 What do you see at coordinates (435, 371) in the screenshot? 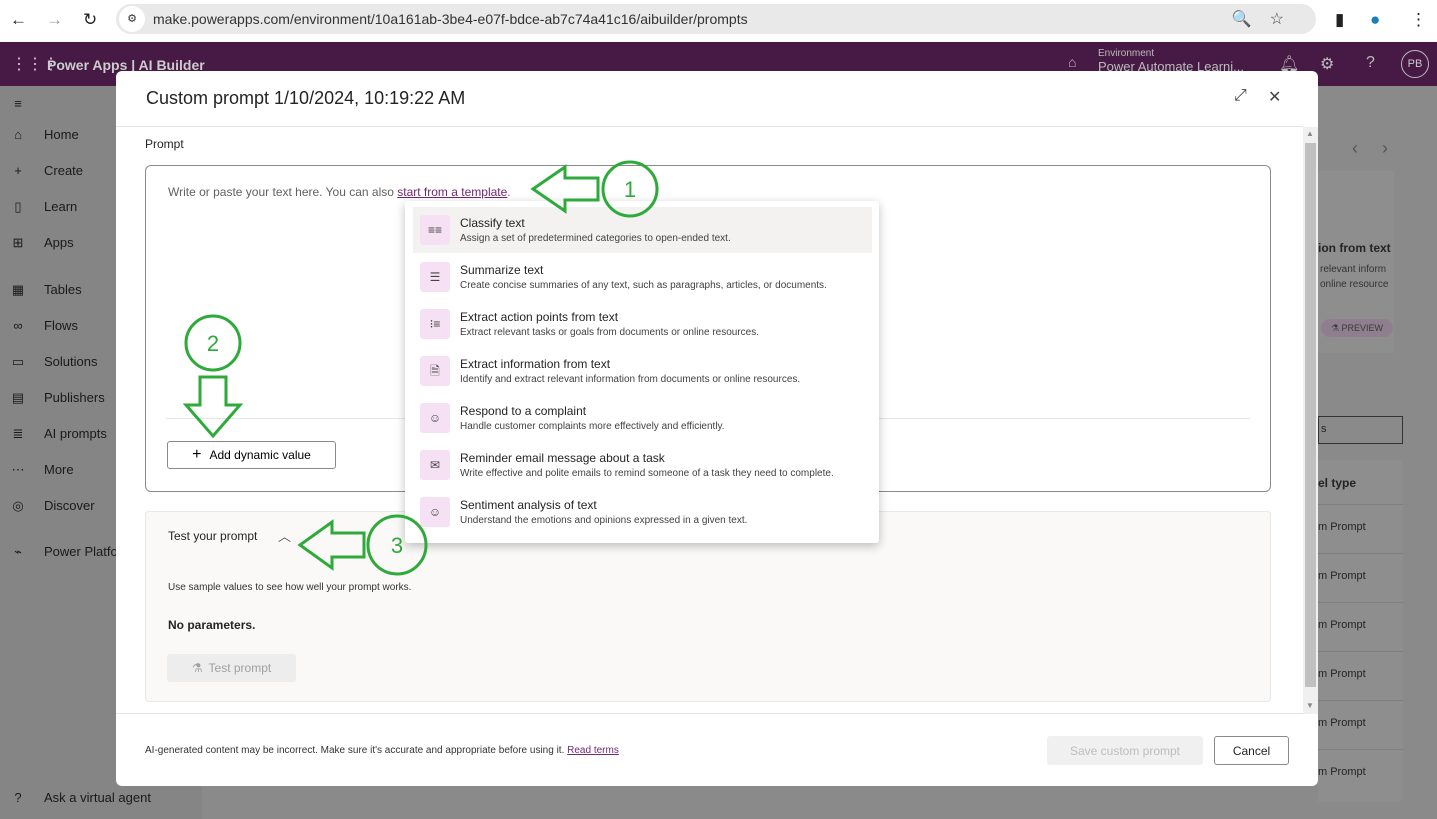
I see `document-icon: 🗎` at bounding box center [435, 371].